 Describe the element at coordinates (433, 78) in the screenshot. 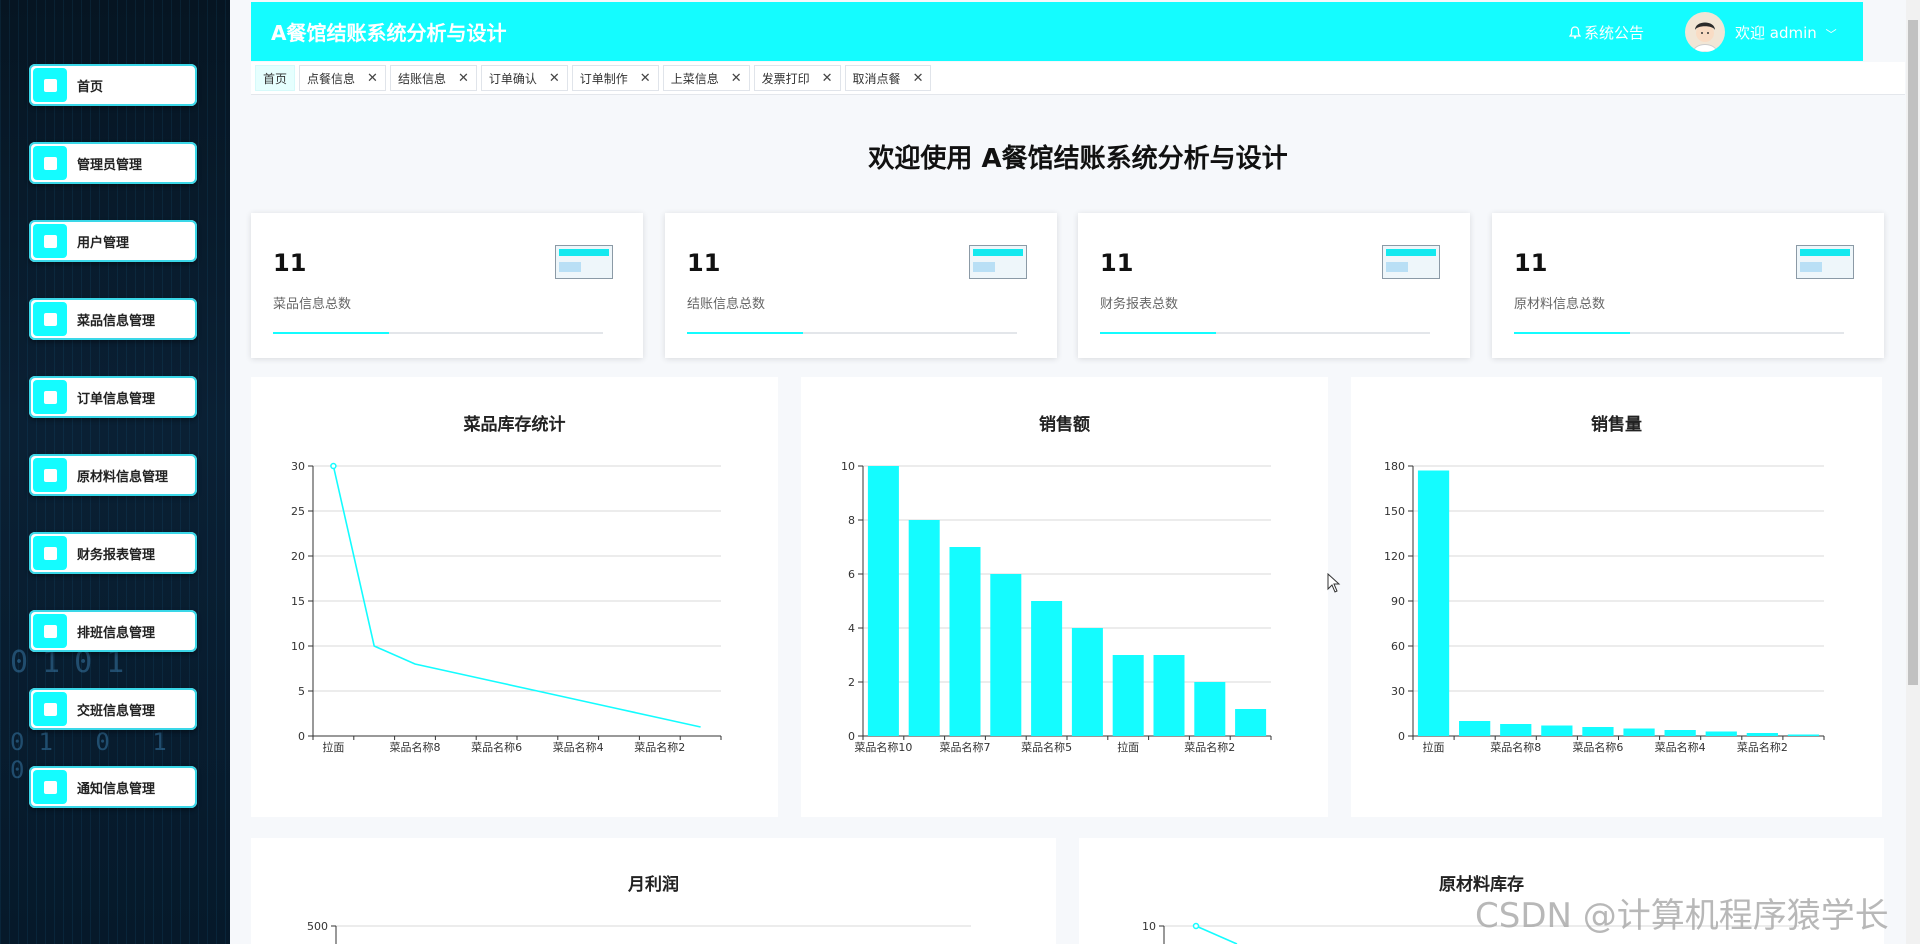

I see `tab: 结账信息 ✕` at that location.